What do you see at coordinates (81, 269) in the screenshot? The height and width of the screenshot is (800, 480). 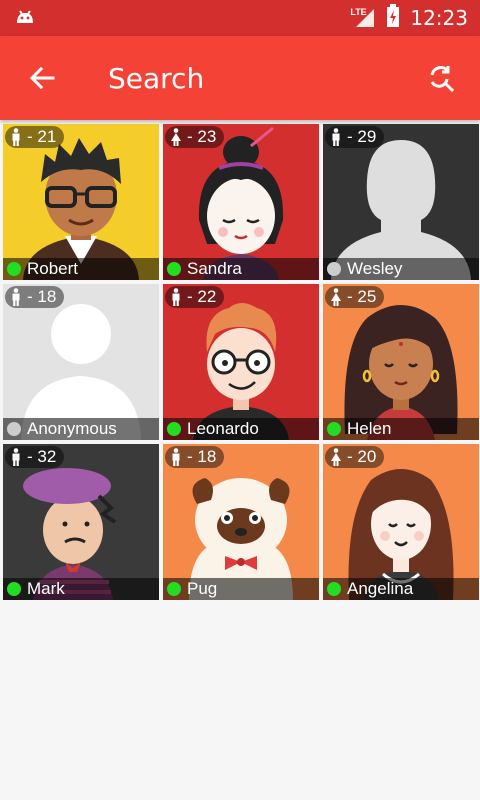 I see `name-bar: Robert` at bounding box center [81, 269].